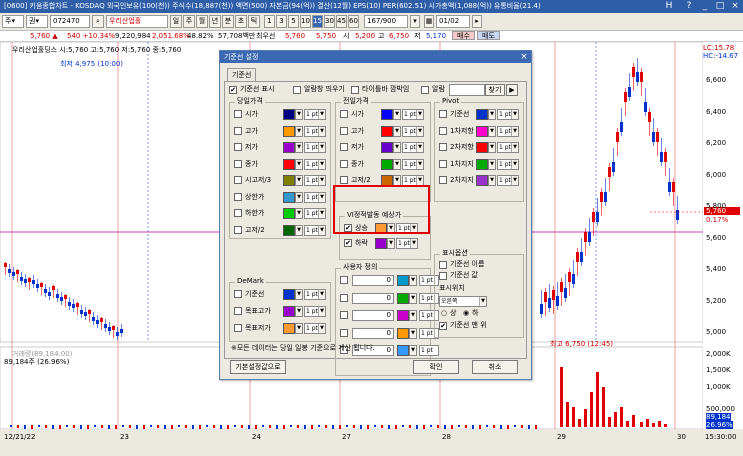  What do you see at coordinates (466, 313) in the screenshot?
I see `radio-down: ◉` at bounding box center [466, 313].